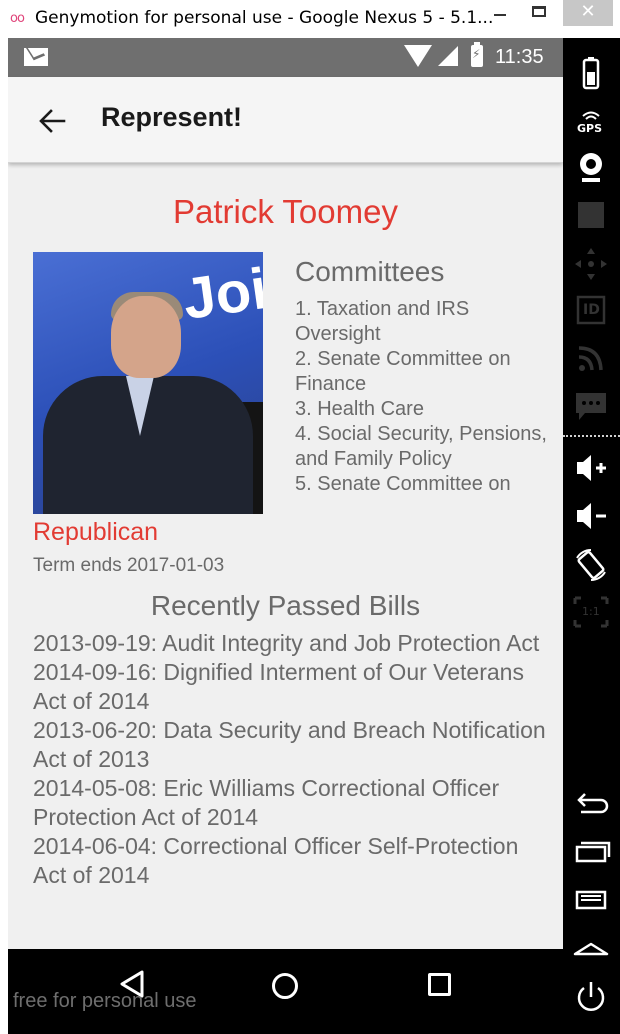 The image size is (620, 1034). I want to click on maximize-button, so click(541, 13).